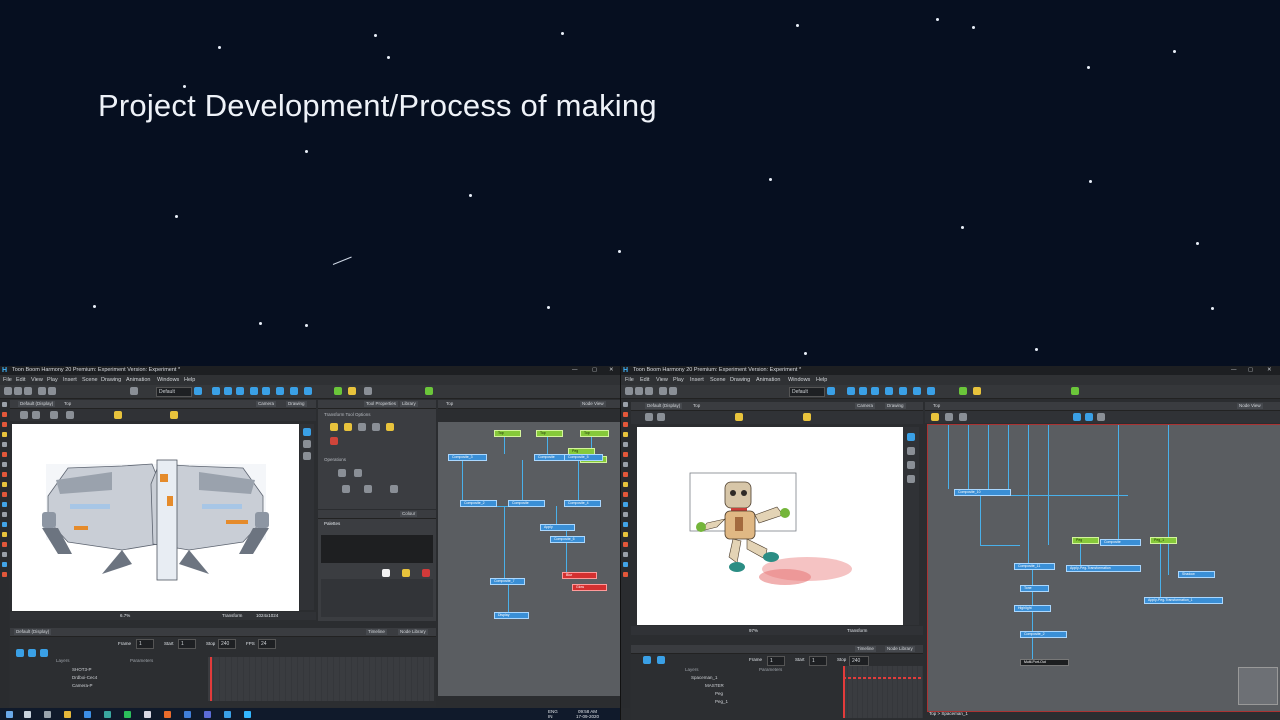 The width and height of the screenshot is (1280, 720). Describe the element at coordinates (625, 414) in the screenshot. I see `brush-tool-icon` at that location.